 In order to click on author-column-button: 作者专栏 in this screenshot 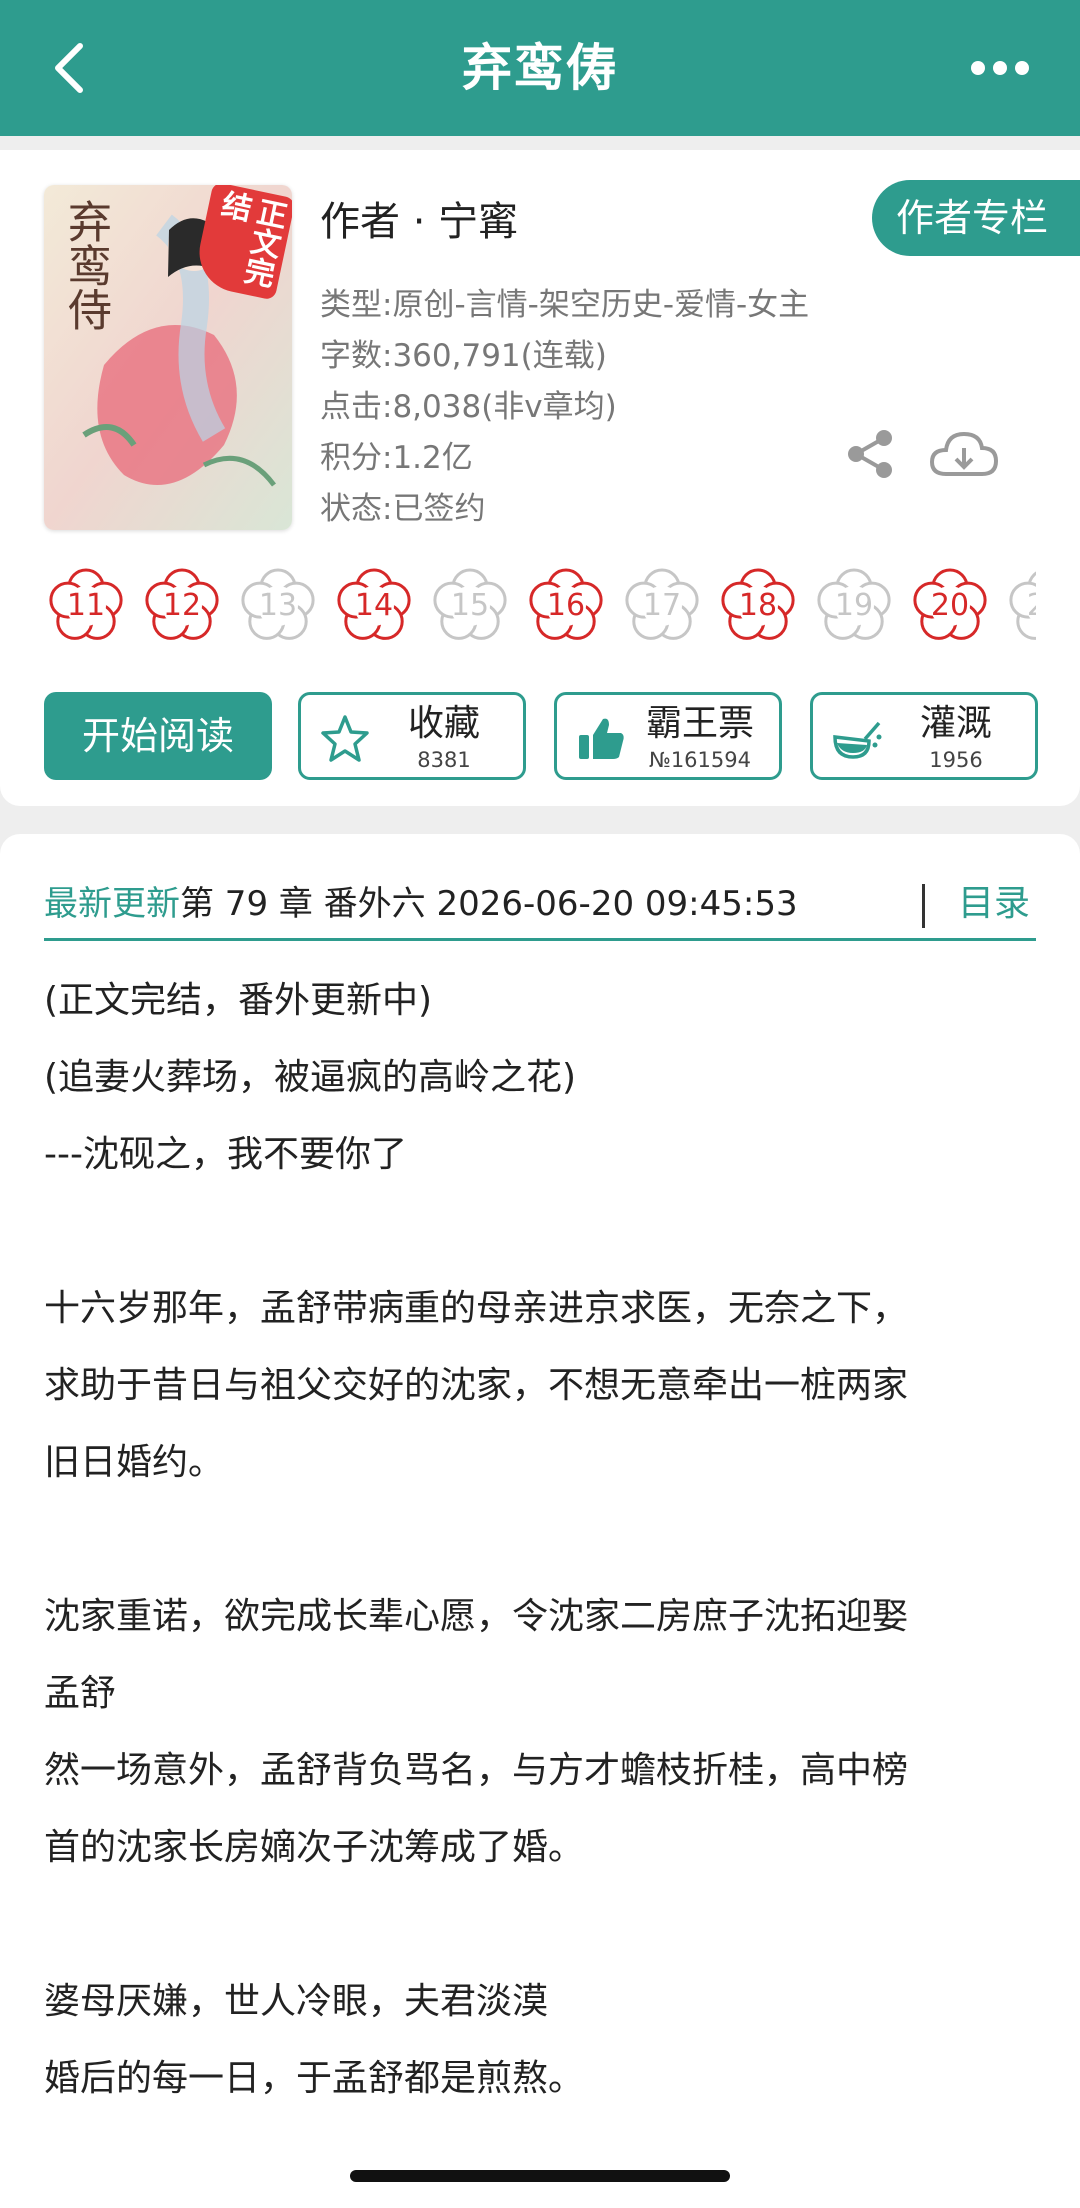, I will do `click(976, 218)`.